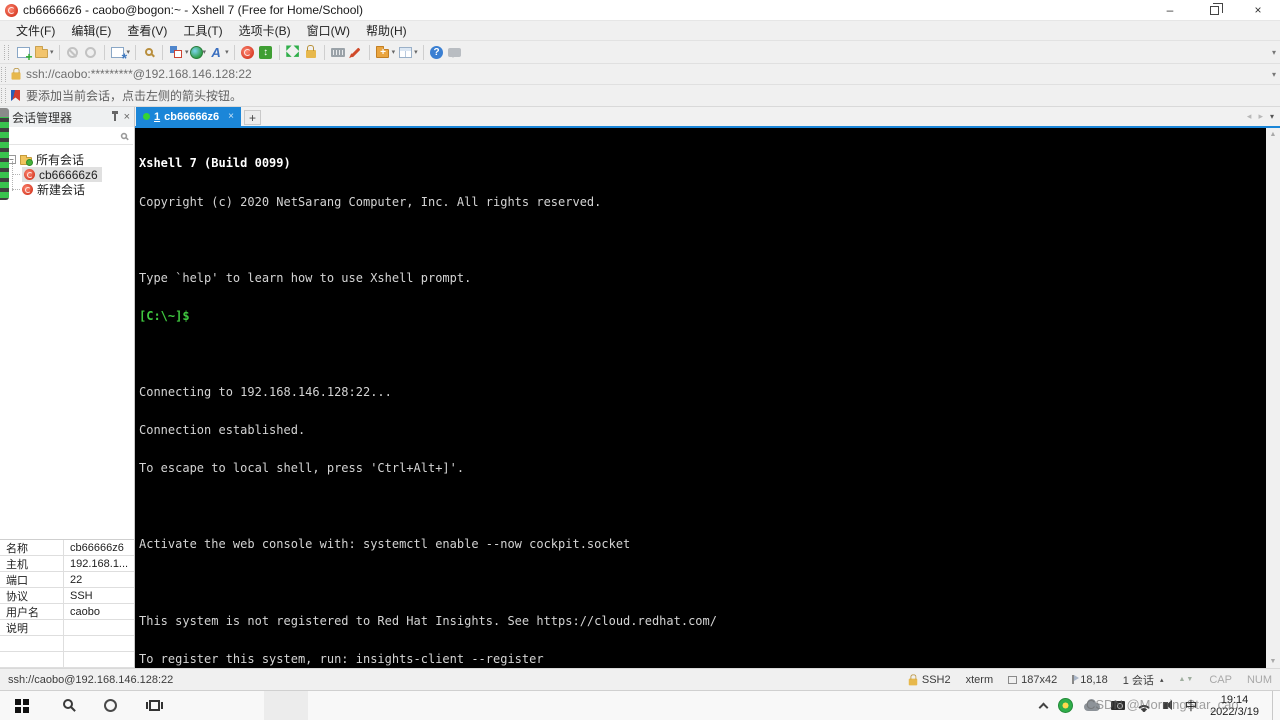  What do you see at coordinates (216, 52) in the screenshot?
I see `font-icon` at bounding box center [216, 52].